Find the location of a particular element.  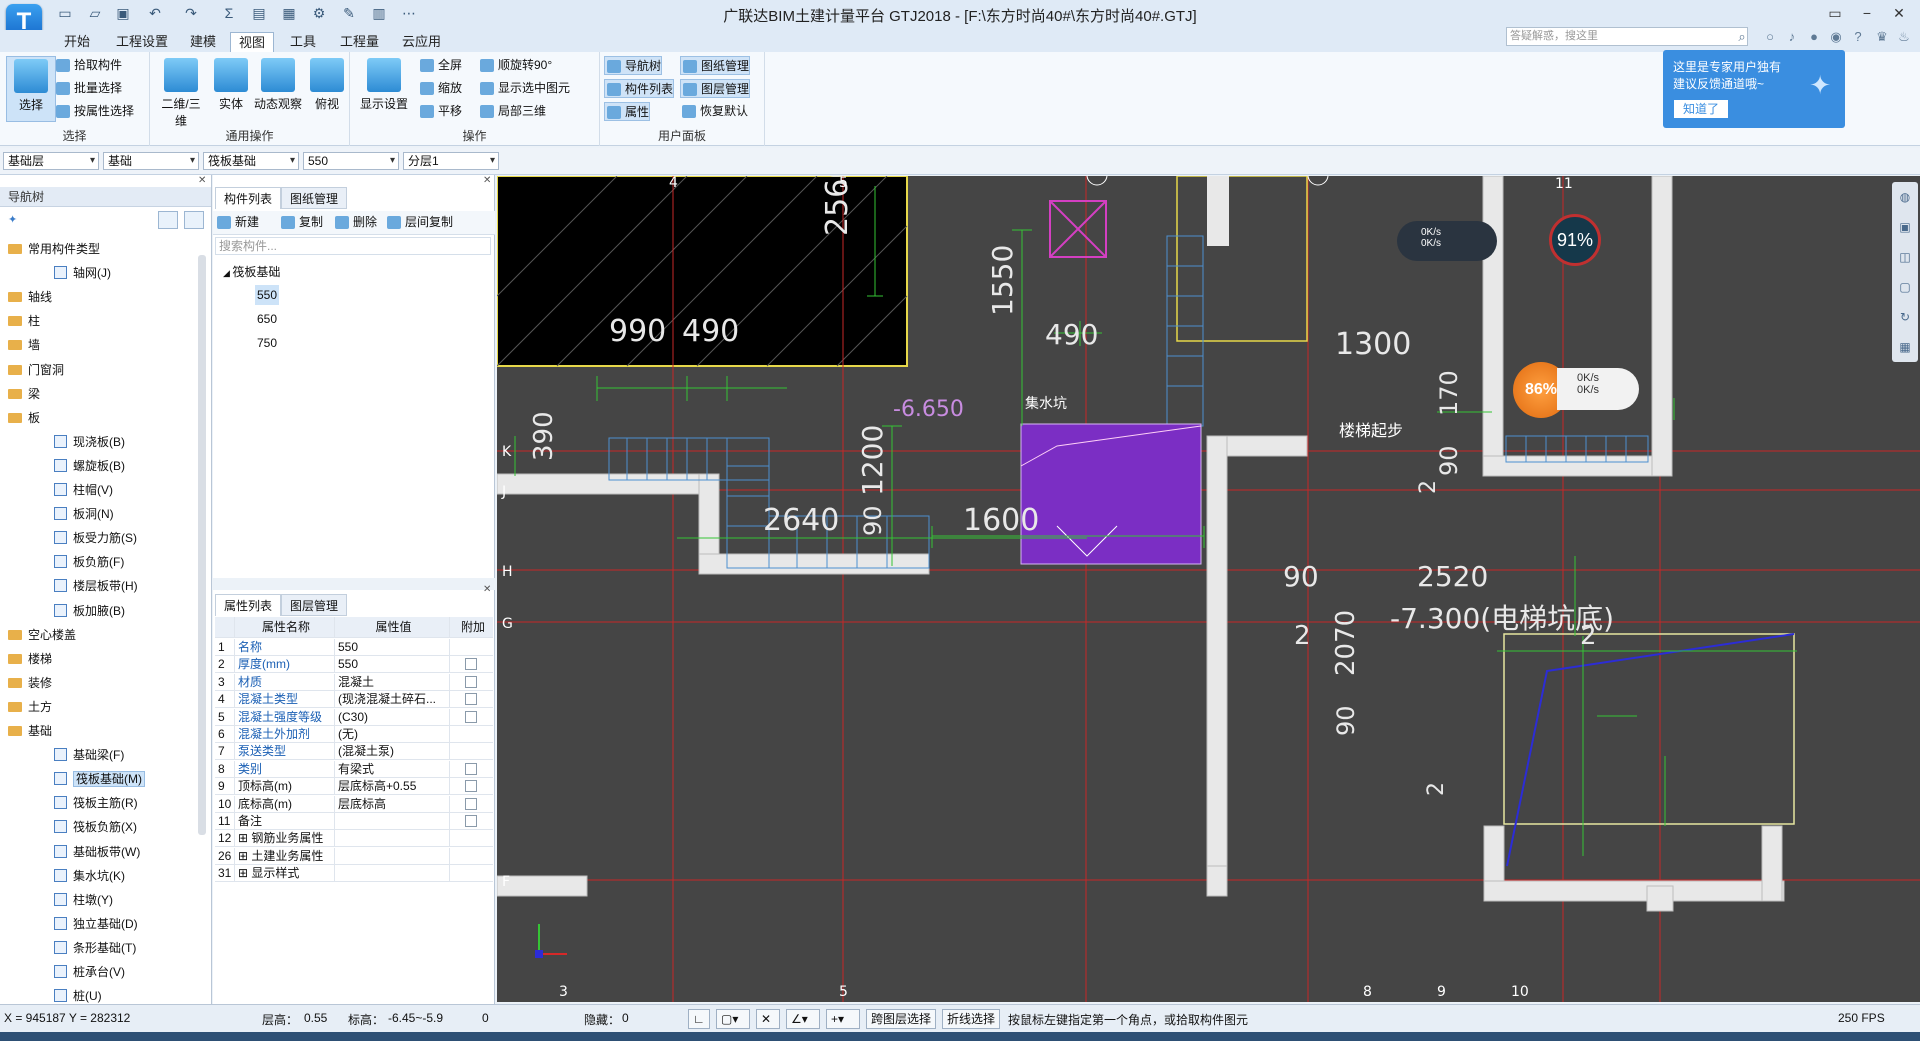

view-table-icon: ▦ is located at coordinates (1905, 347).